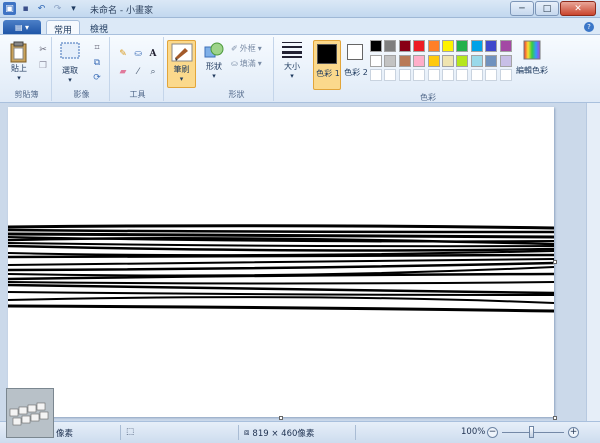 Image resolution: width=600 pixels, height=443 pixels. Describe the element at coordinates (578, 8) in the screenshot. I see `close-button: ✕` at that location.